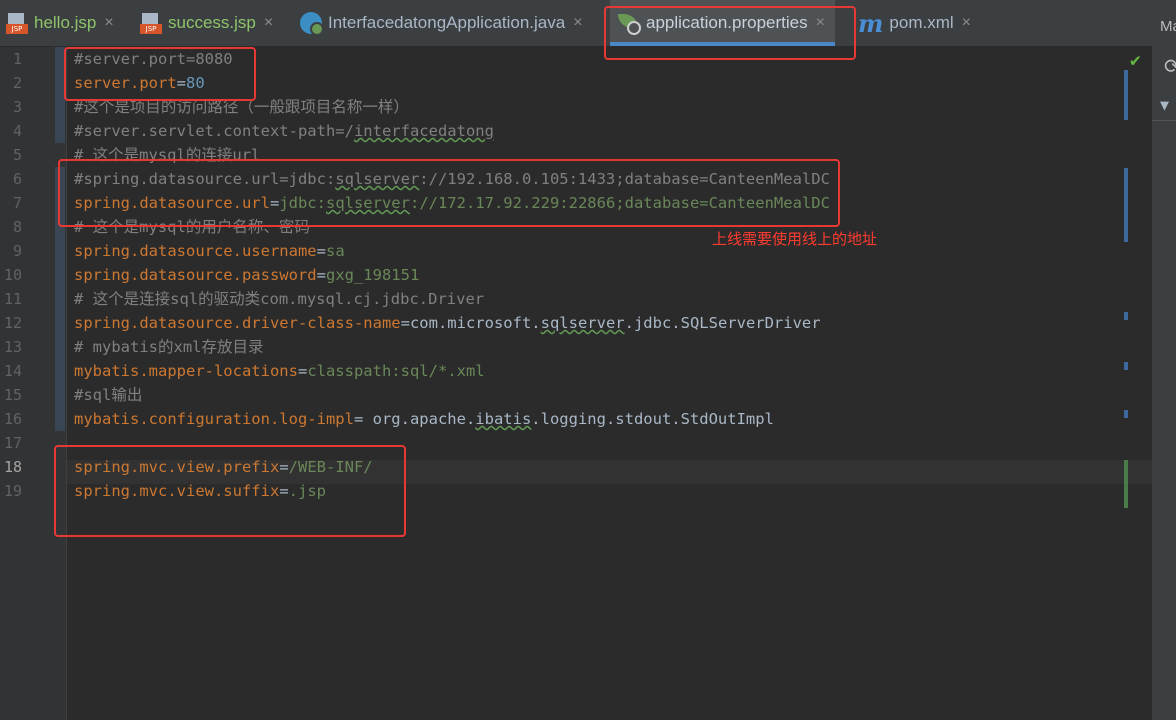 This screenshot has height=720, width=1176. What do you see at coordinates (195, 275) in the screenshot?
I see `property-key: spring.datasource.password` at bounding box center [195, 275].